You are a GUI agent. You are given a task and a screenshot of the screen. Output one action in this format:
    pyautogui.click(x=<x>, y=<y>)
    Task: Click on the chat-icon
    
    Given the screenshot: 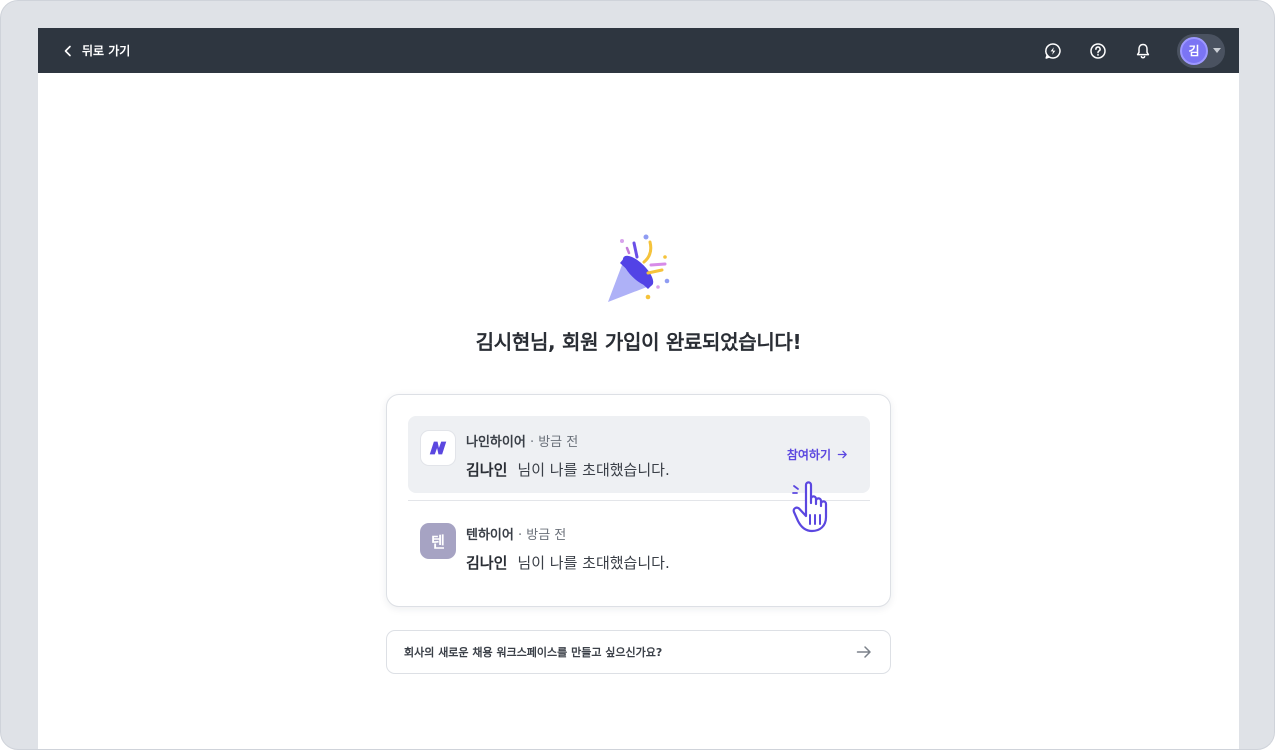 What is the action you would take?
    pyautogui.click(x=1053, y=50)
    